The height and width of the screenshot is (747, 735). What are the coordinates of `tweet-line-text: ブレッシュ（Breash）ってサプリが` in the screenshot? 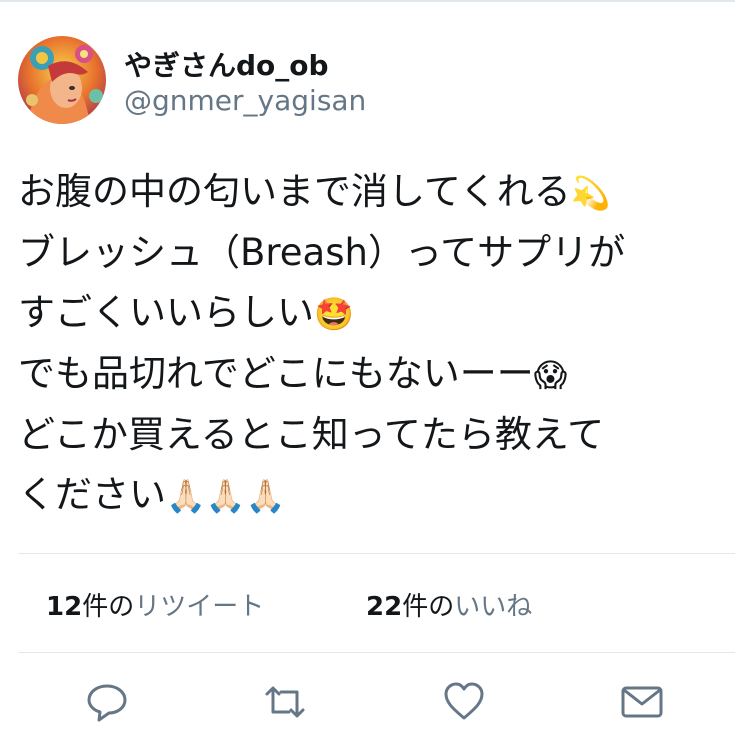 It's located at (322, 252).